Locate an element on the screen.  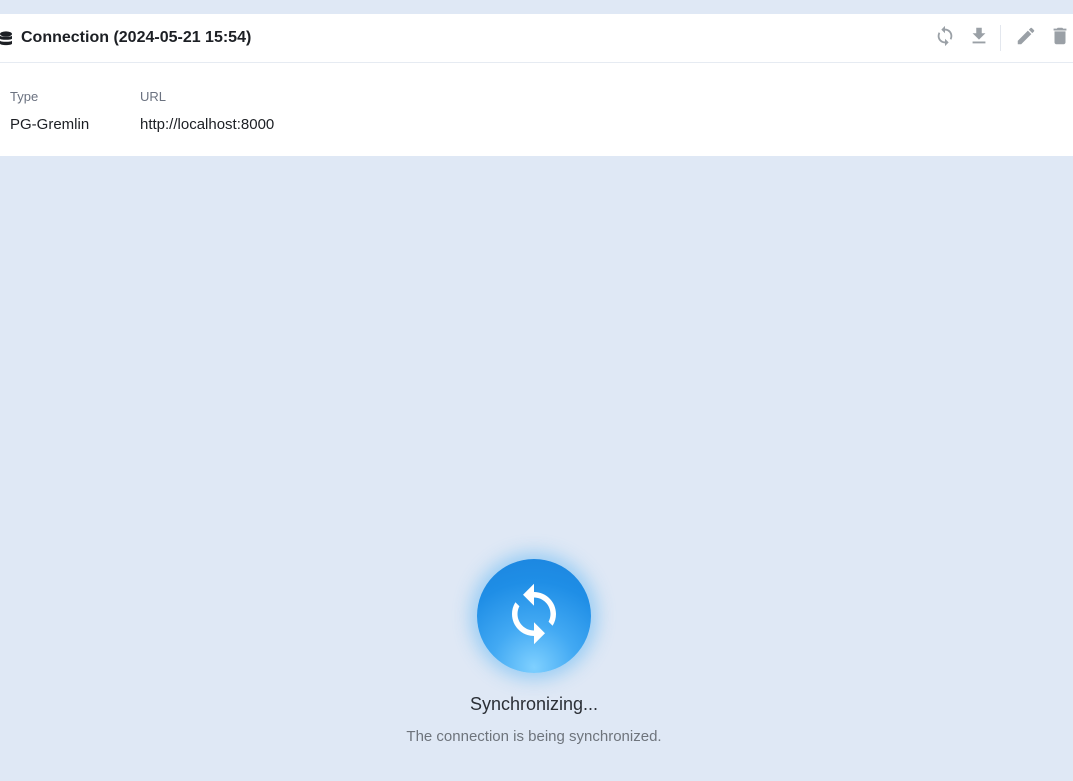
type-label: Type is located at coordinates (24, 96).